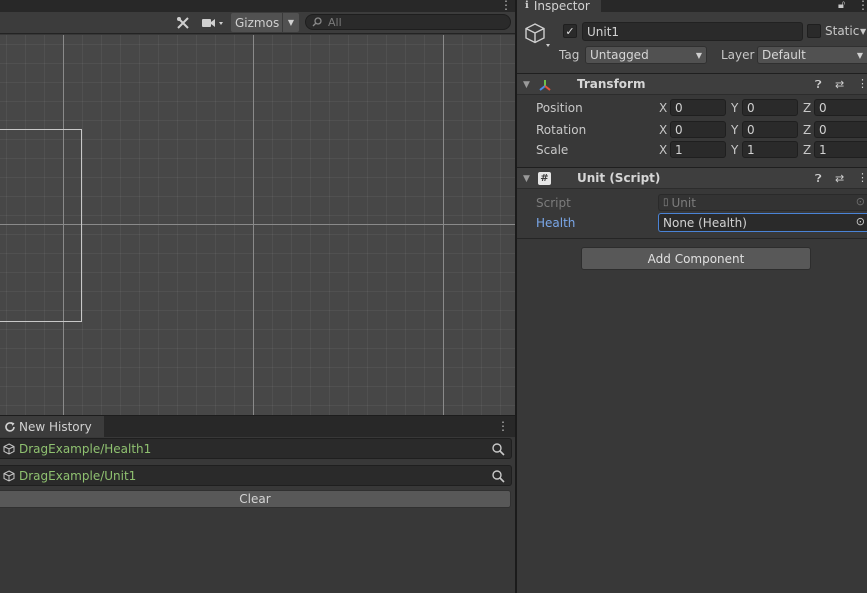 This screenshot has height=593, width=867. Describe the element at coordinates (784, 55) in the screenshot. I see `layer-value: Default` at that location.